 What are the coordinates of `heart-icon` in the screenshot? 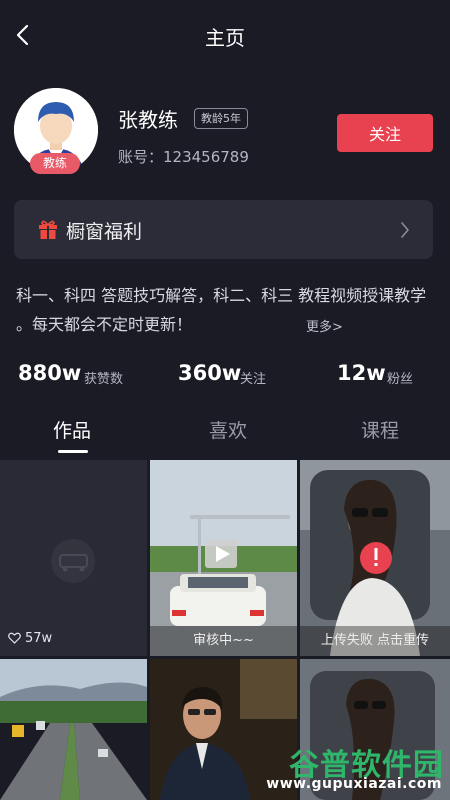 It's located at (14, 638).